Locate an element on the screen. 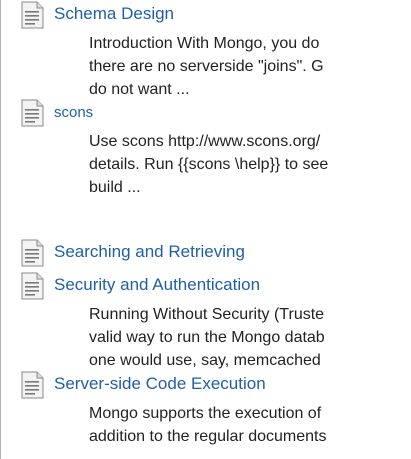 The height and width of the screenshot is (459, 411). excerpt-line: Running Without Security (Truste is located at coordinates (207, 314).